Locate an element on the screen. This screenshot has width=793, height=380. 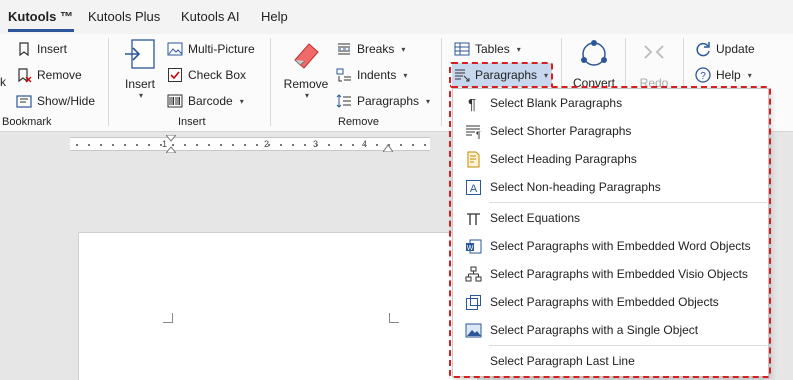
menu-item-label: Select Paragraphs with a Single Object is located at coordinates (594, 330).